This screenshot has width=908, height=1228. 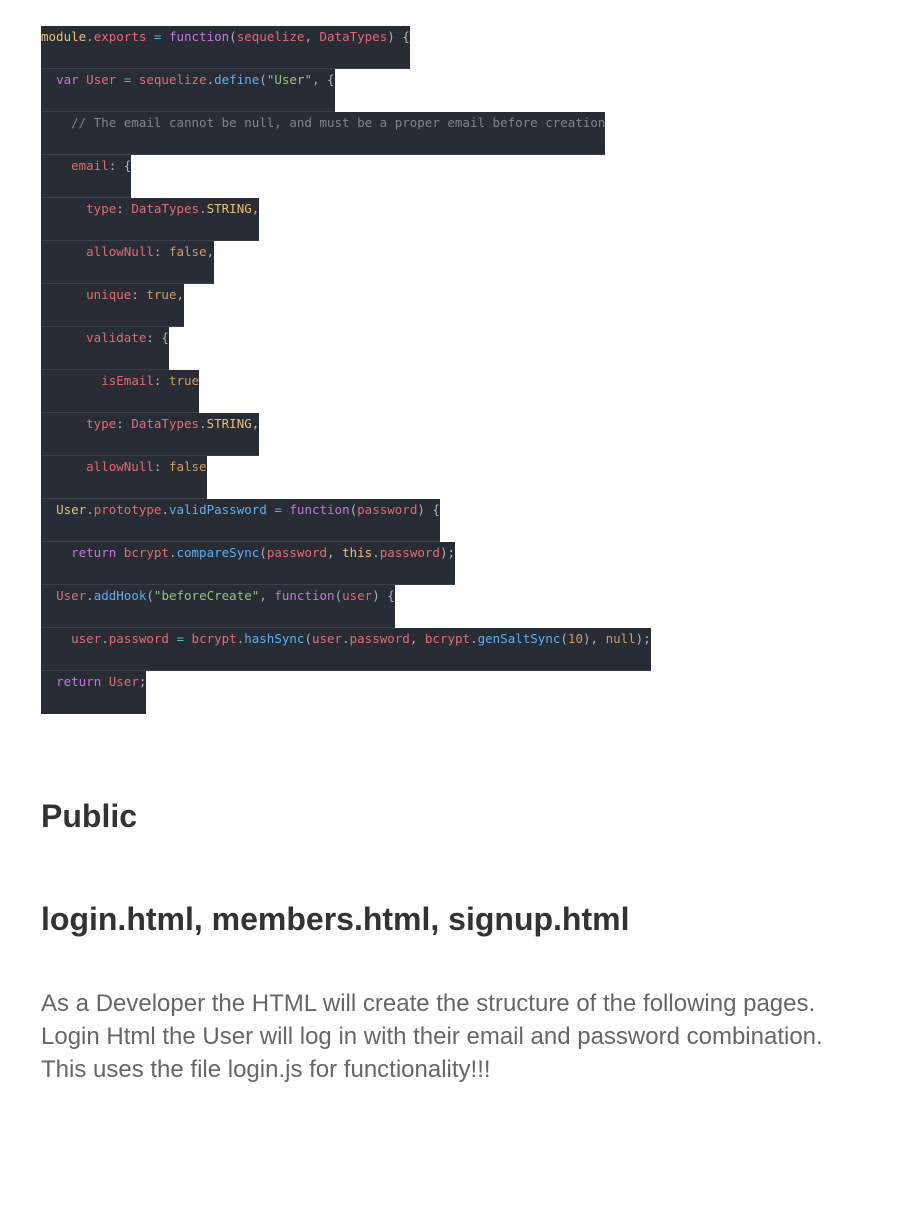 What do you see at coordinates (64, 36) in the screenshot?
I see `code-token: module` at bounding box center [64, 36].